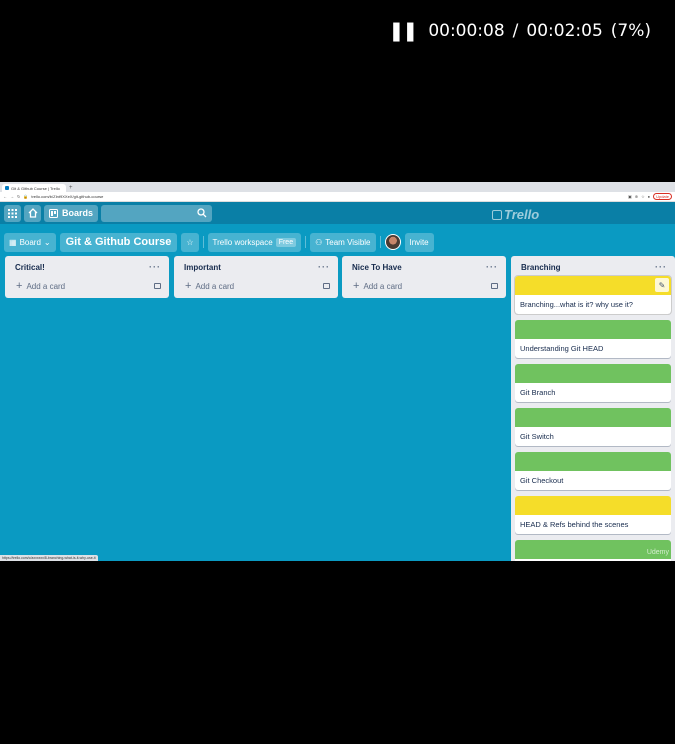  I want to click on card: Understanding Git HEAD, so click(593, 339).